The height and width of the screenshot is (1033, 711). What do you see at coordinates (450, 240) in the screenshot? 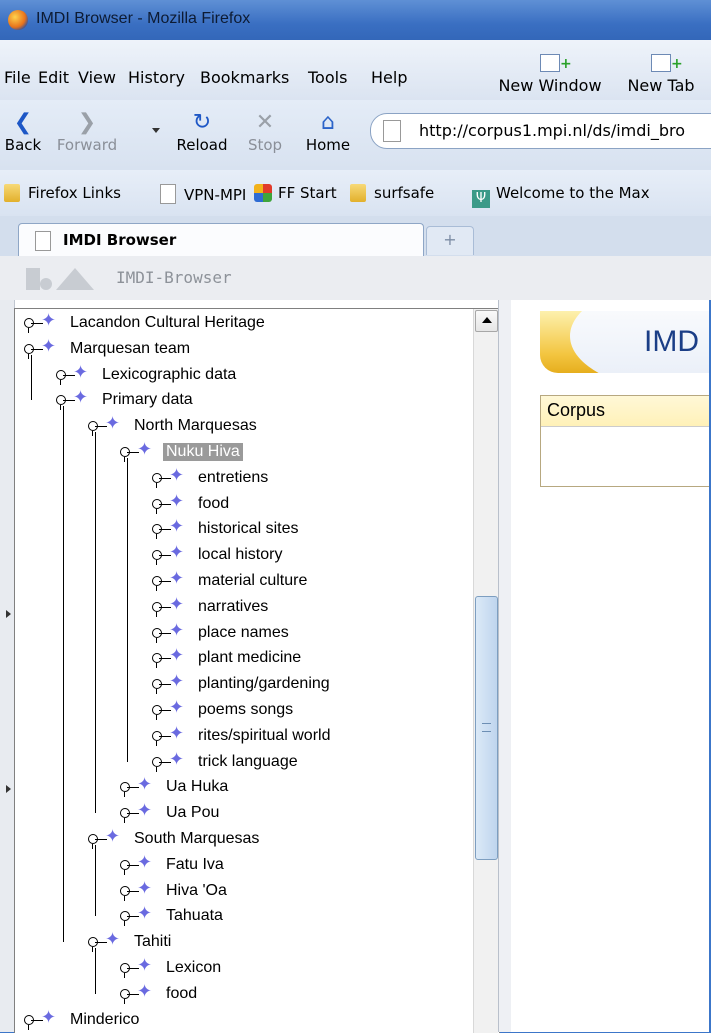
I see `new-tab-plus-button: +` at bounding box center [450, 240].